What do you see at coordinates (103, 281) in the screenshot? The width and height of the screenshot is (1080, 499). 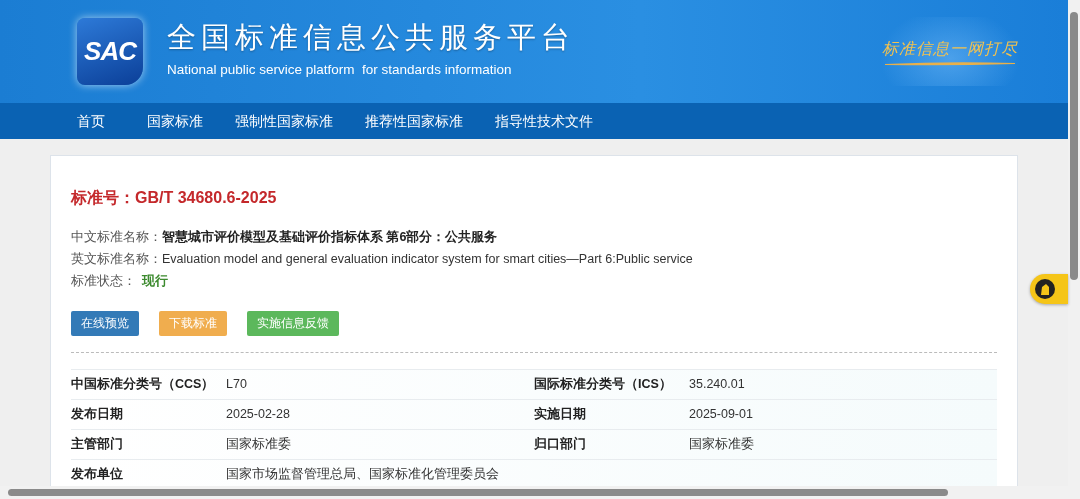 I see `field-label: 标准状态：` at bounding box center [103, 281].